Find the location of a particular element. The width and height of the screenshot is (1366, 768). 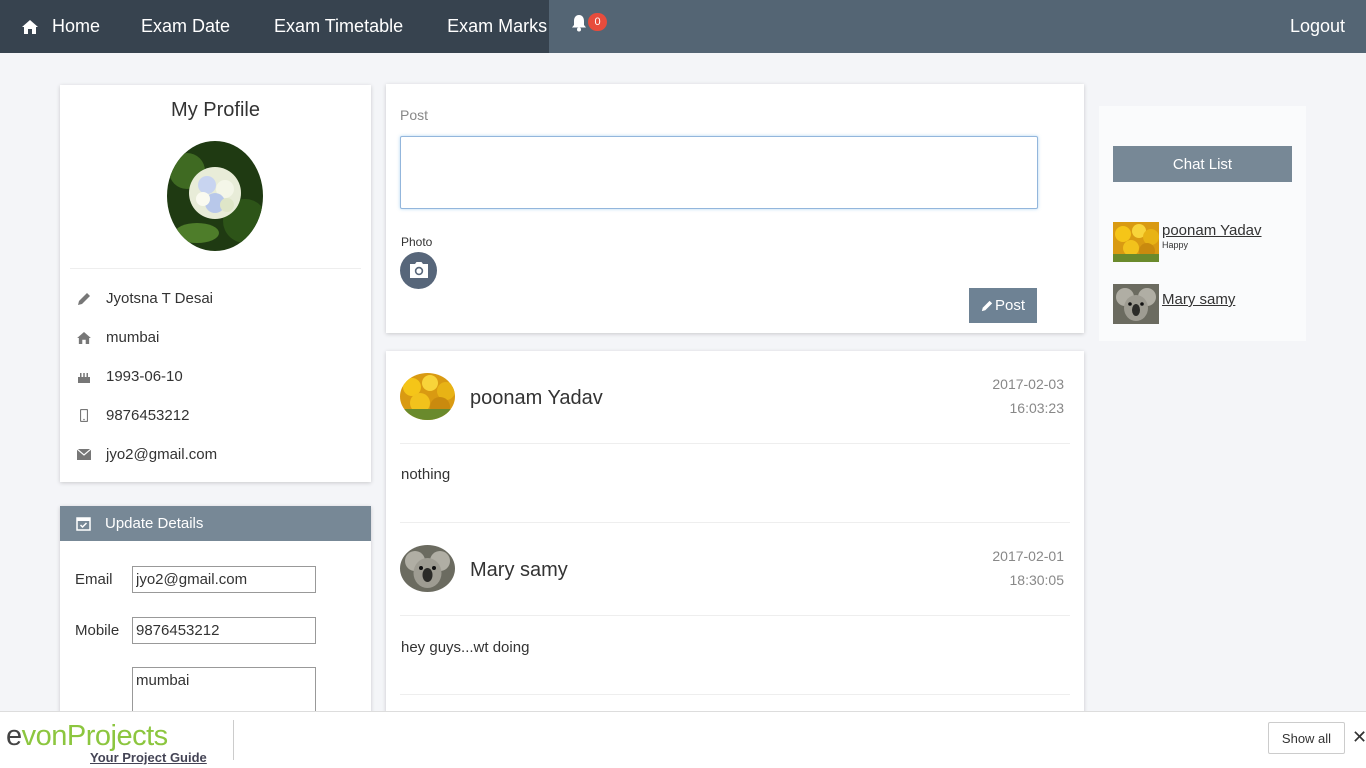

chat-contact-status: Happy is located at coordinates (1175, 245).